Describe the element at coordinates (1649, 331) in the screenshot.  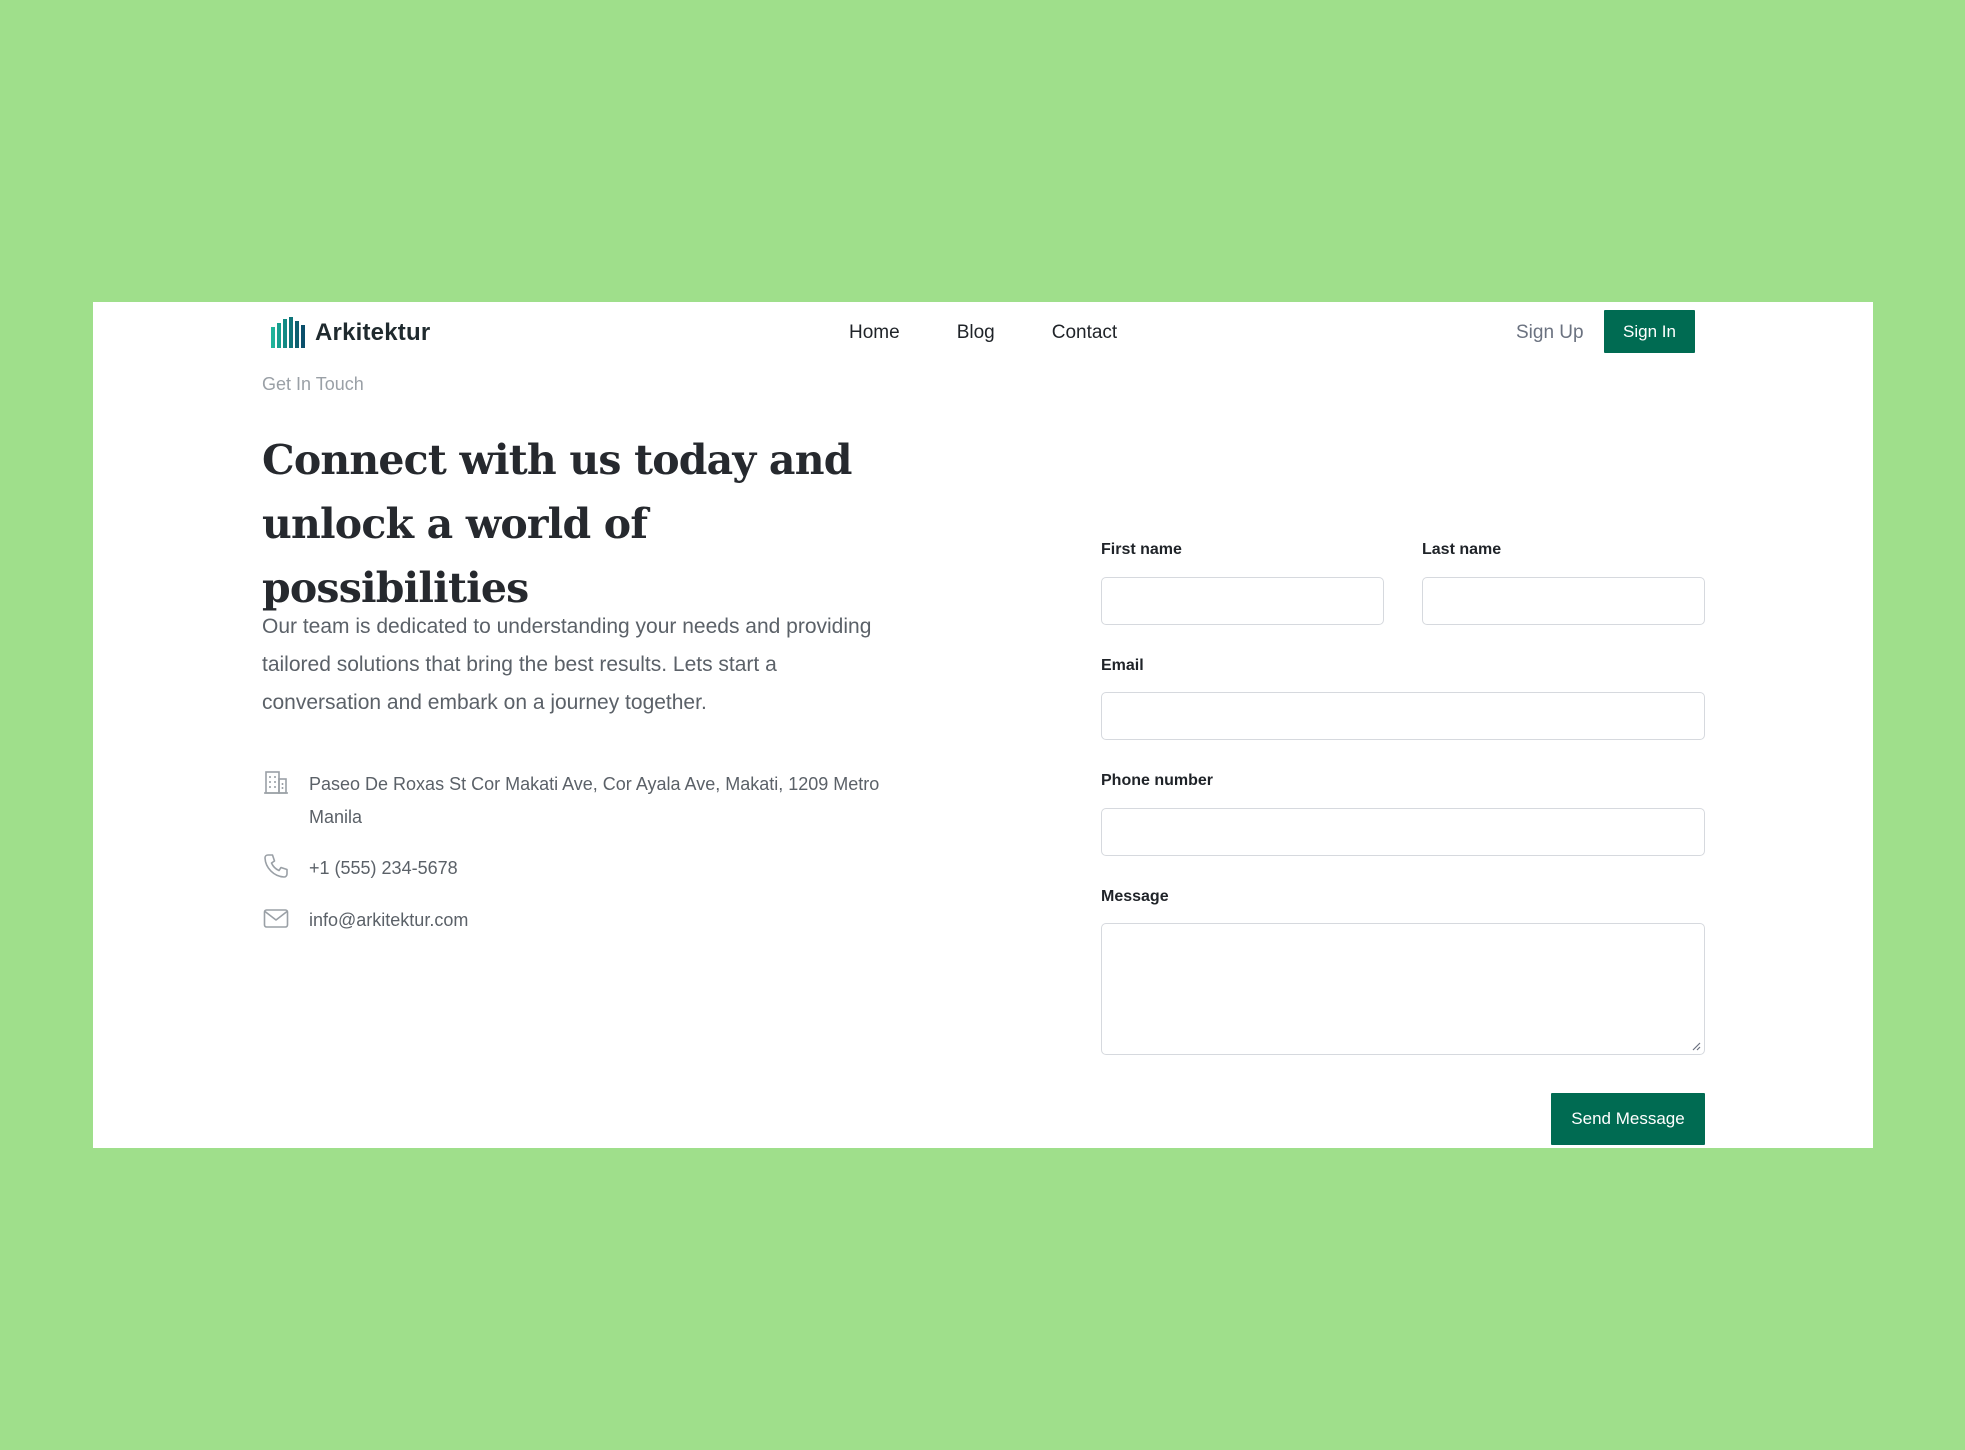
I see `sign-in-button: Sign In` at that location.